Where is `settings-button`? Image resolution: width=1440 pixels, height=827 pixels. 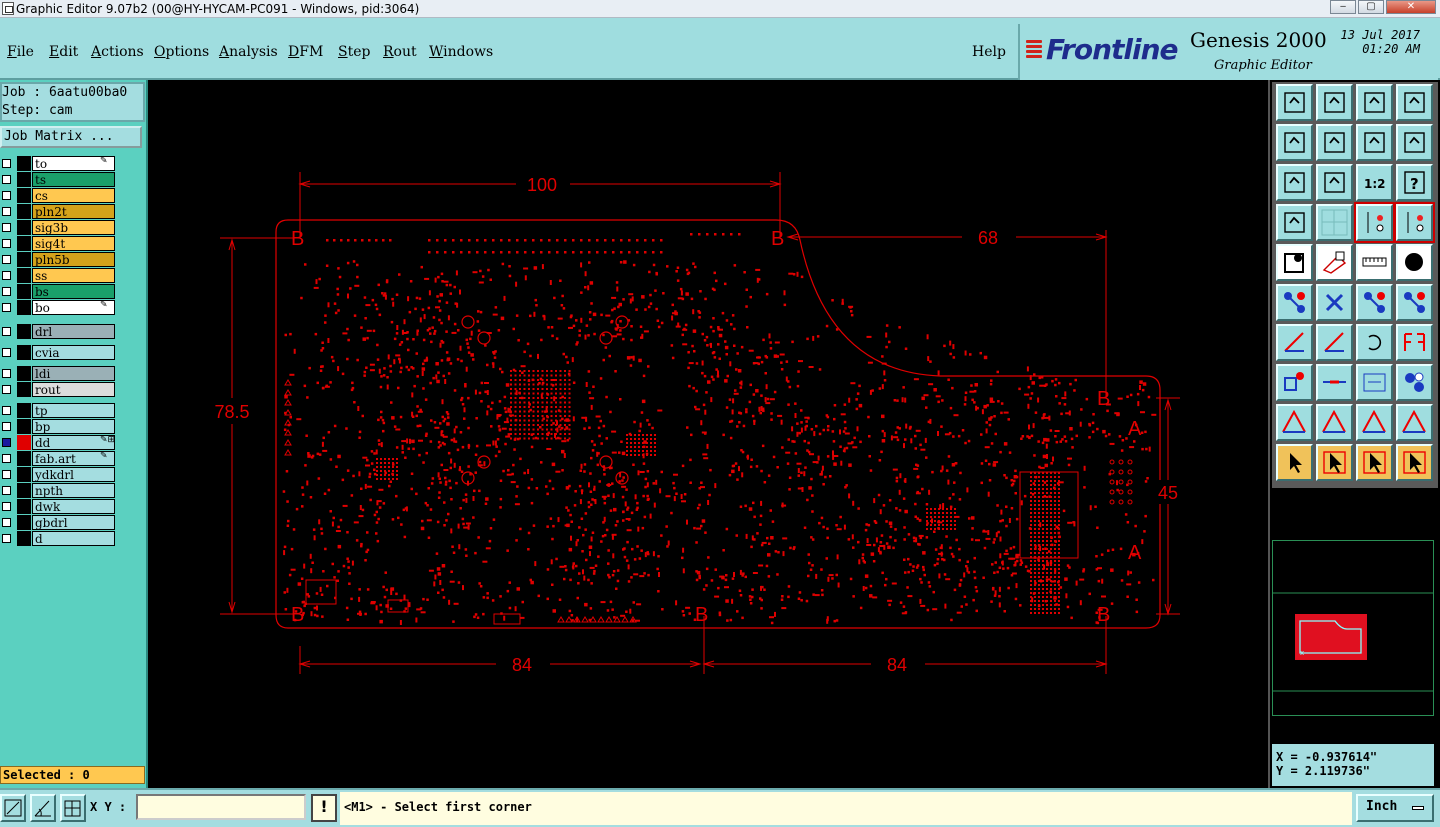
settings-button is located at coordinates (1294, 222).